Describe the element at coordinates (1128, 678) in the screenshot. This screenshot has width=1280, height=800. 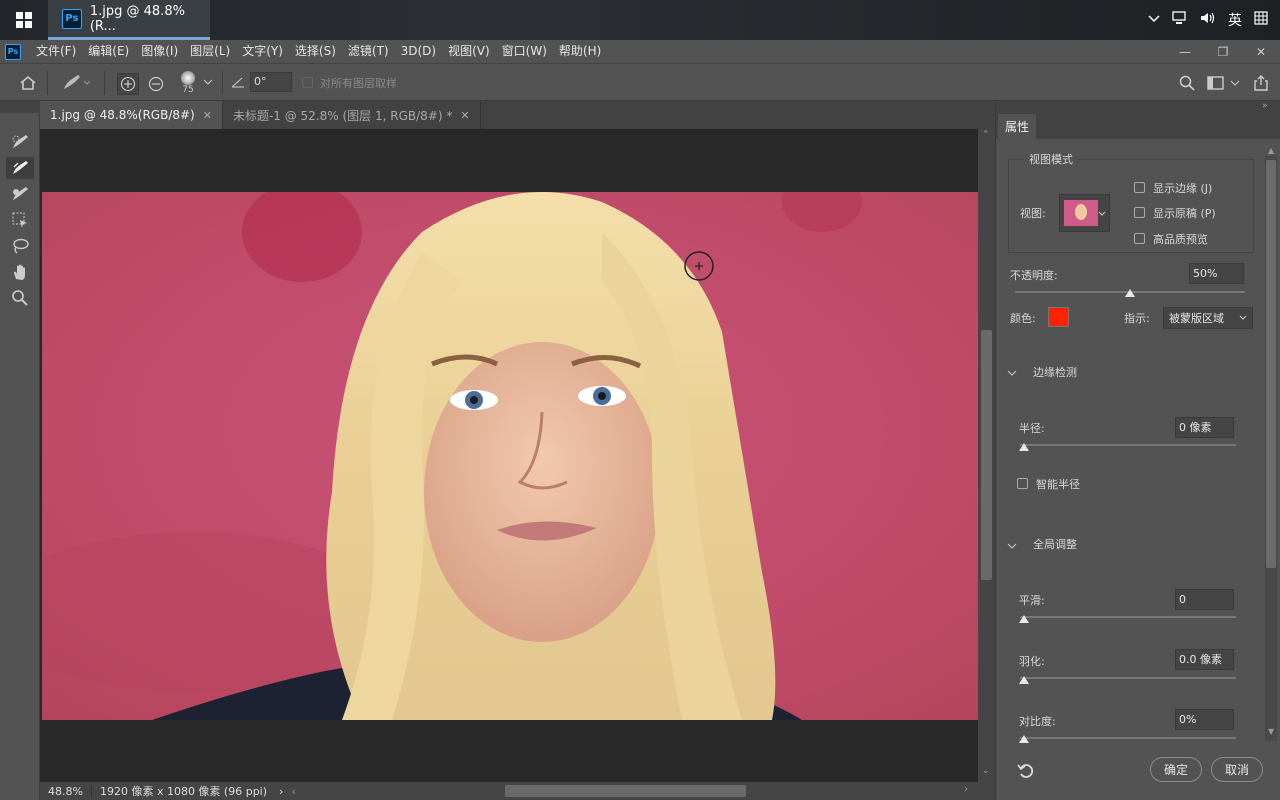
I see `feather-slider` at that location.